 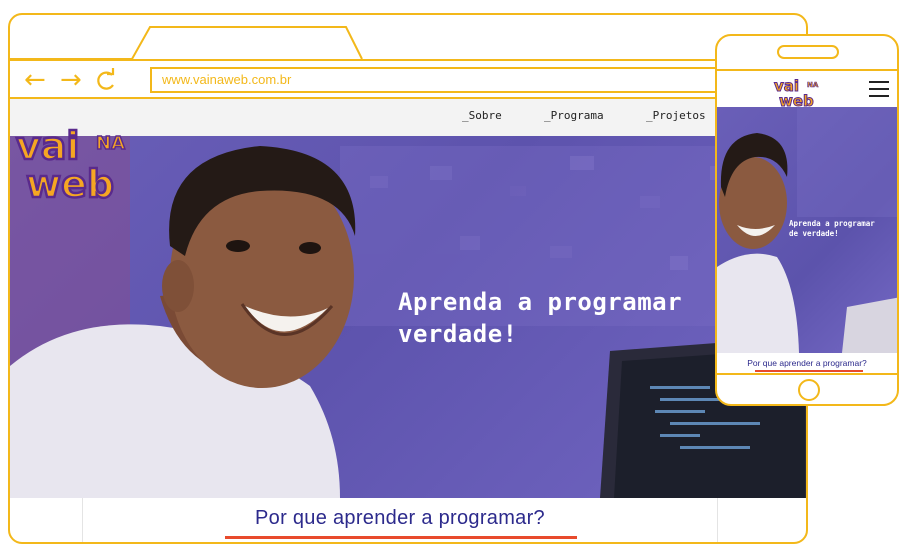 What do you see at coordinates (808, 52) in the screenshot?
I see `phone-speaker` at bounding box center [808, 52].